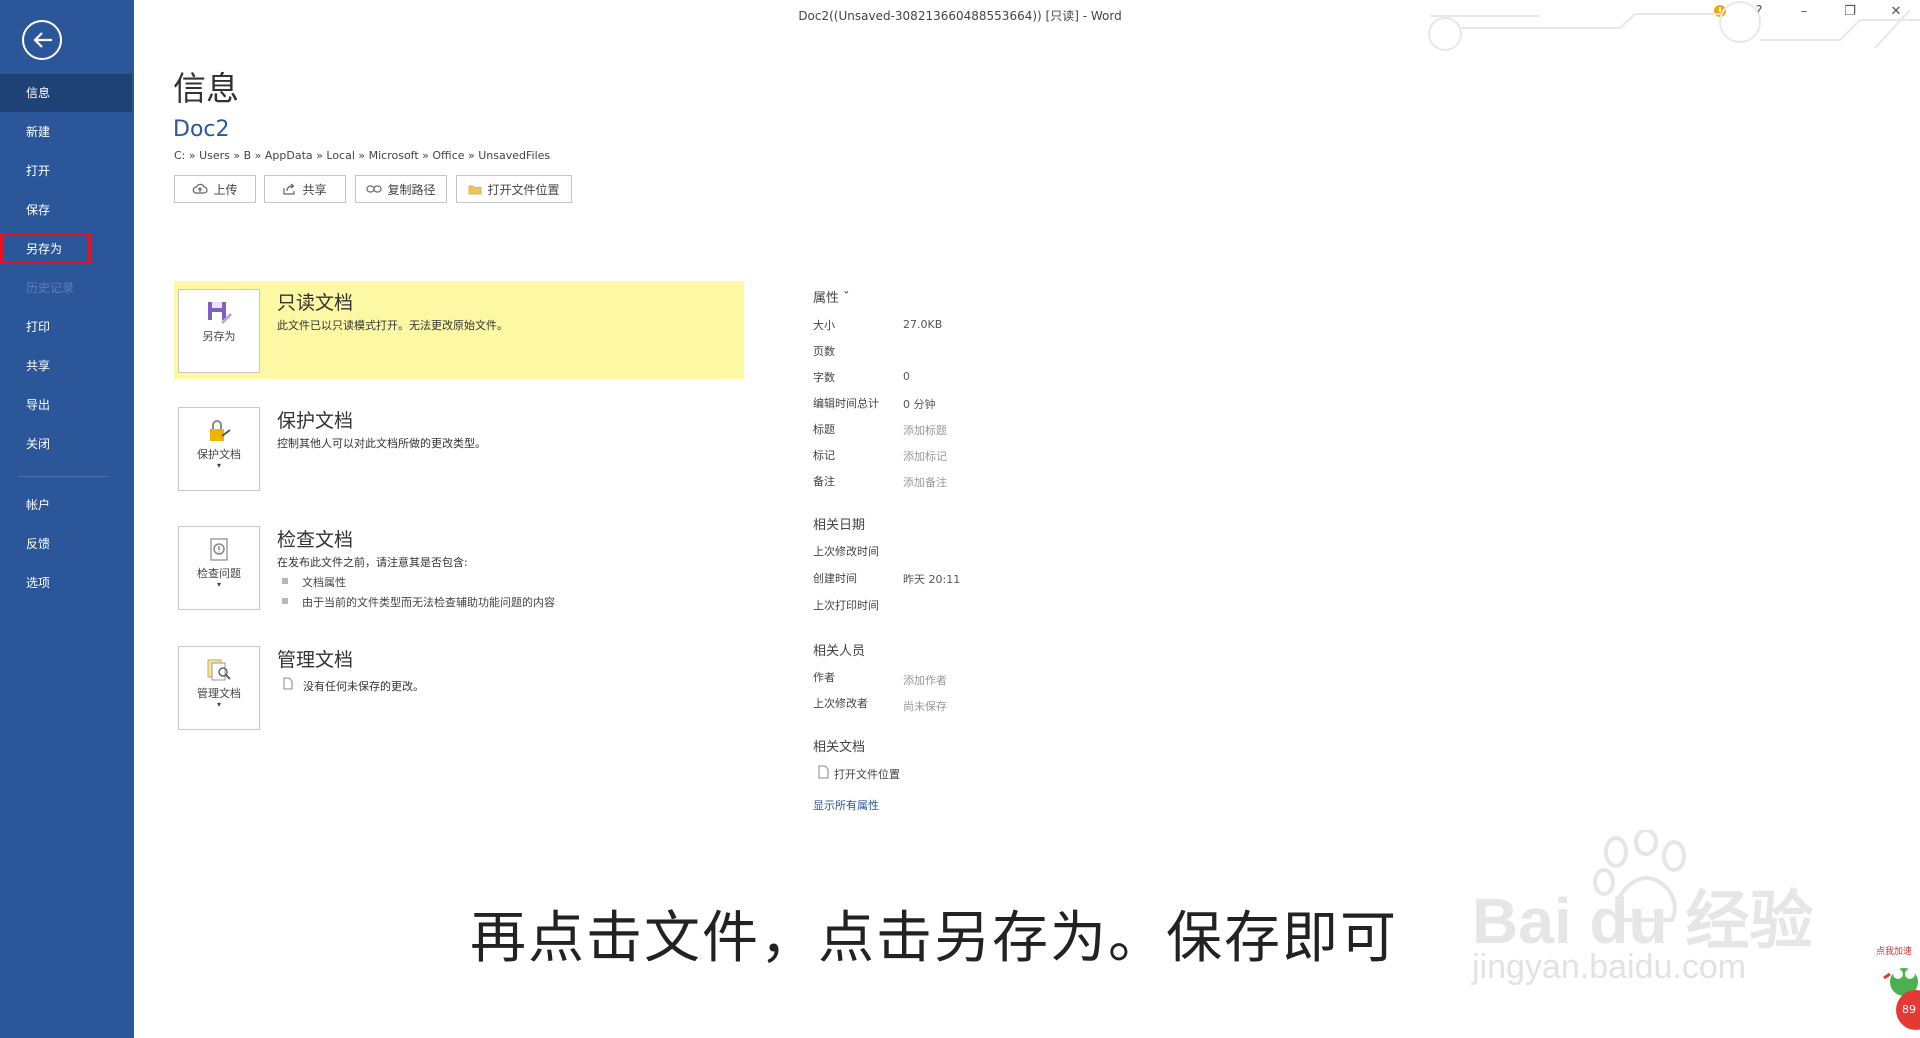 The width and height of the screenshot is (1920, 1038). Describe the element at coordinates (925, 456) in the screenshot. I see `add-tags-field: 添加标记` at that location.